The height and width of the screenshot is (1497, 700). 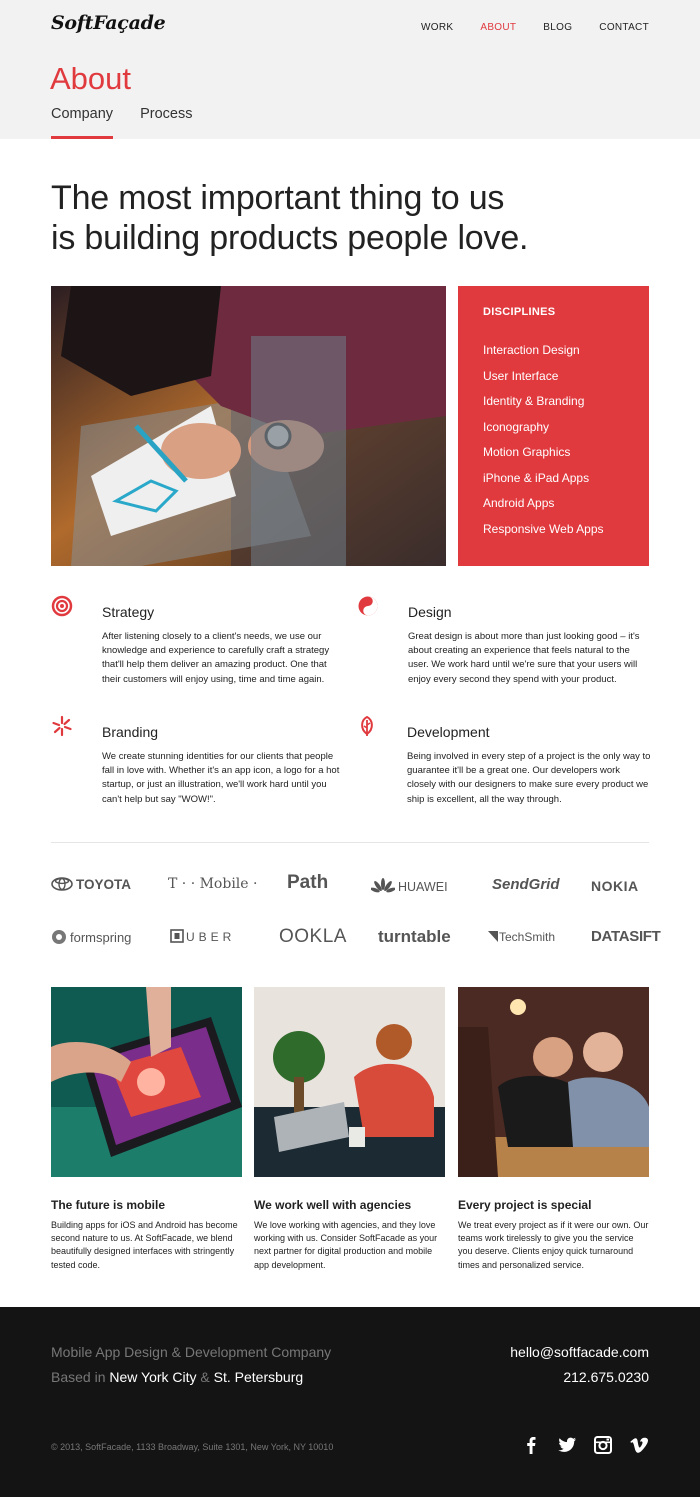 What do you see at coordinates (248, 426) in the screenshot?
I see `hero-photo` at bounding box center [248, 426].